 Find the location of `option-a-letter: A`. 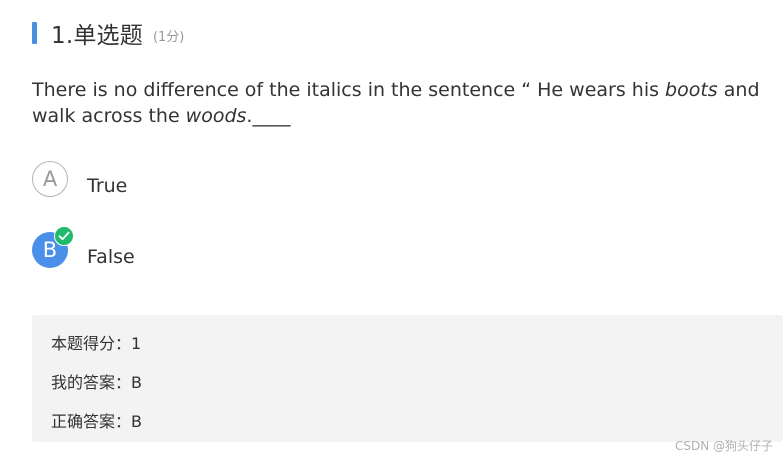

option-a-letter: A is located at coordinates (50, 179).